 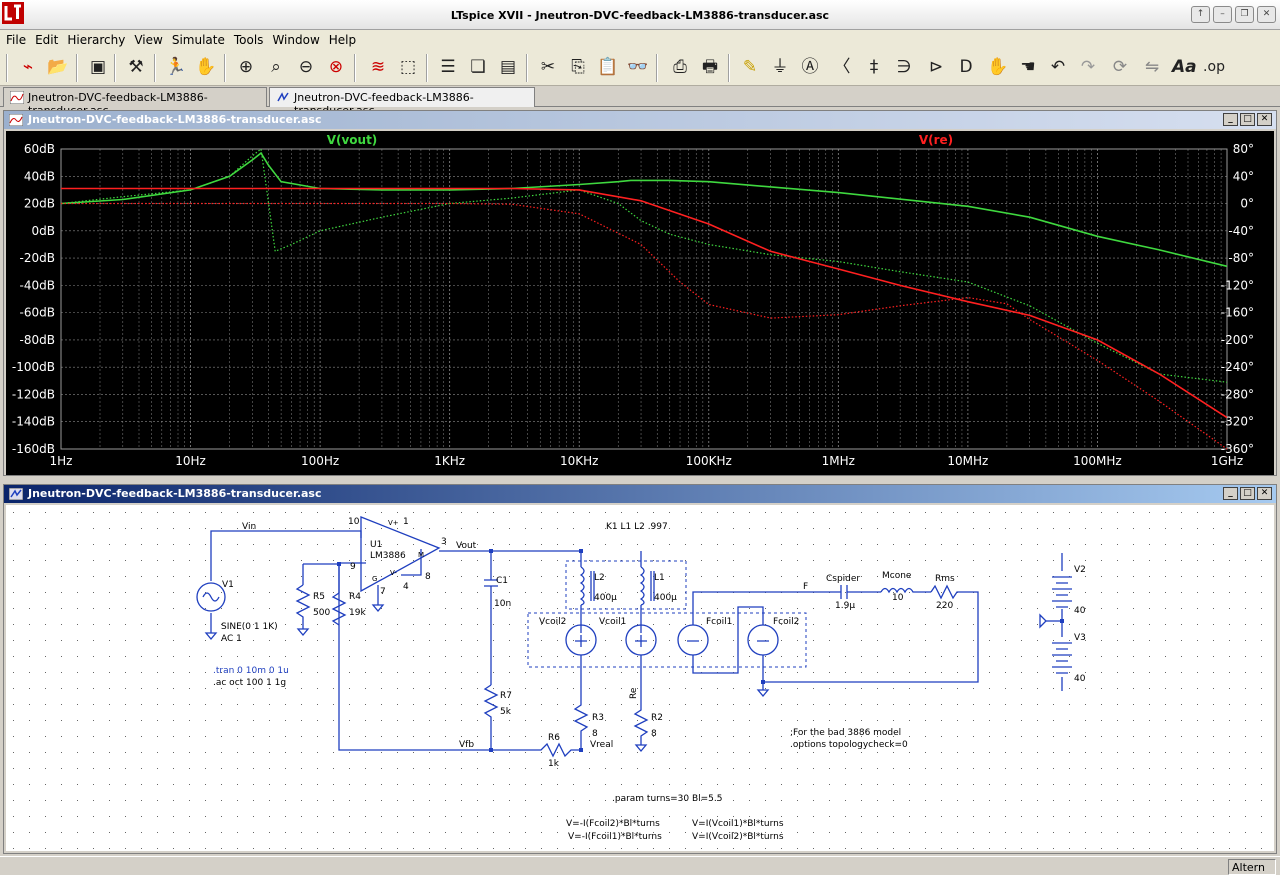 I want to click on c1-ref: C1, so click(x=502, y=581).